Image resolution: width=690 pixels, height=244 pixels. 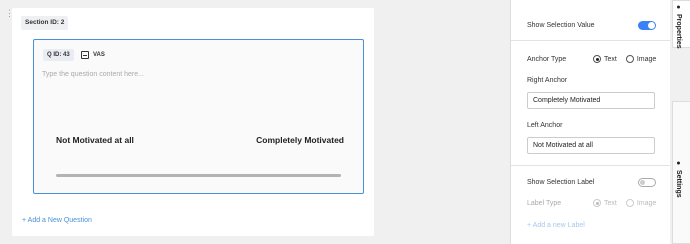 I want to click on left-anchor-input: Not Motivated at all, so click(x=591, y=145).